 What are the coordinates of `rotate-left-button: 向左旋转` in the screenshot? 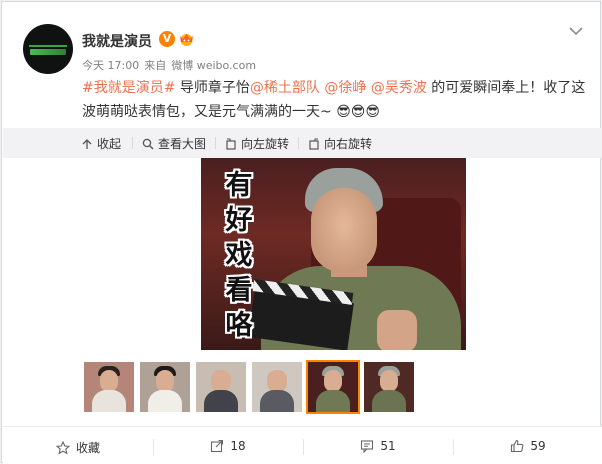 It's located at (257, 143).